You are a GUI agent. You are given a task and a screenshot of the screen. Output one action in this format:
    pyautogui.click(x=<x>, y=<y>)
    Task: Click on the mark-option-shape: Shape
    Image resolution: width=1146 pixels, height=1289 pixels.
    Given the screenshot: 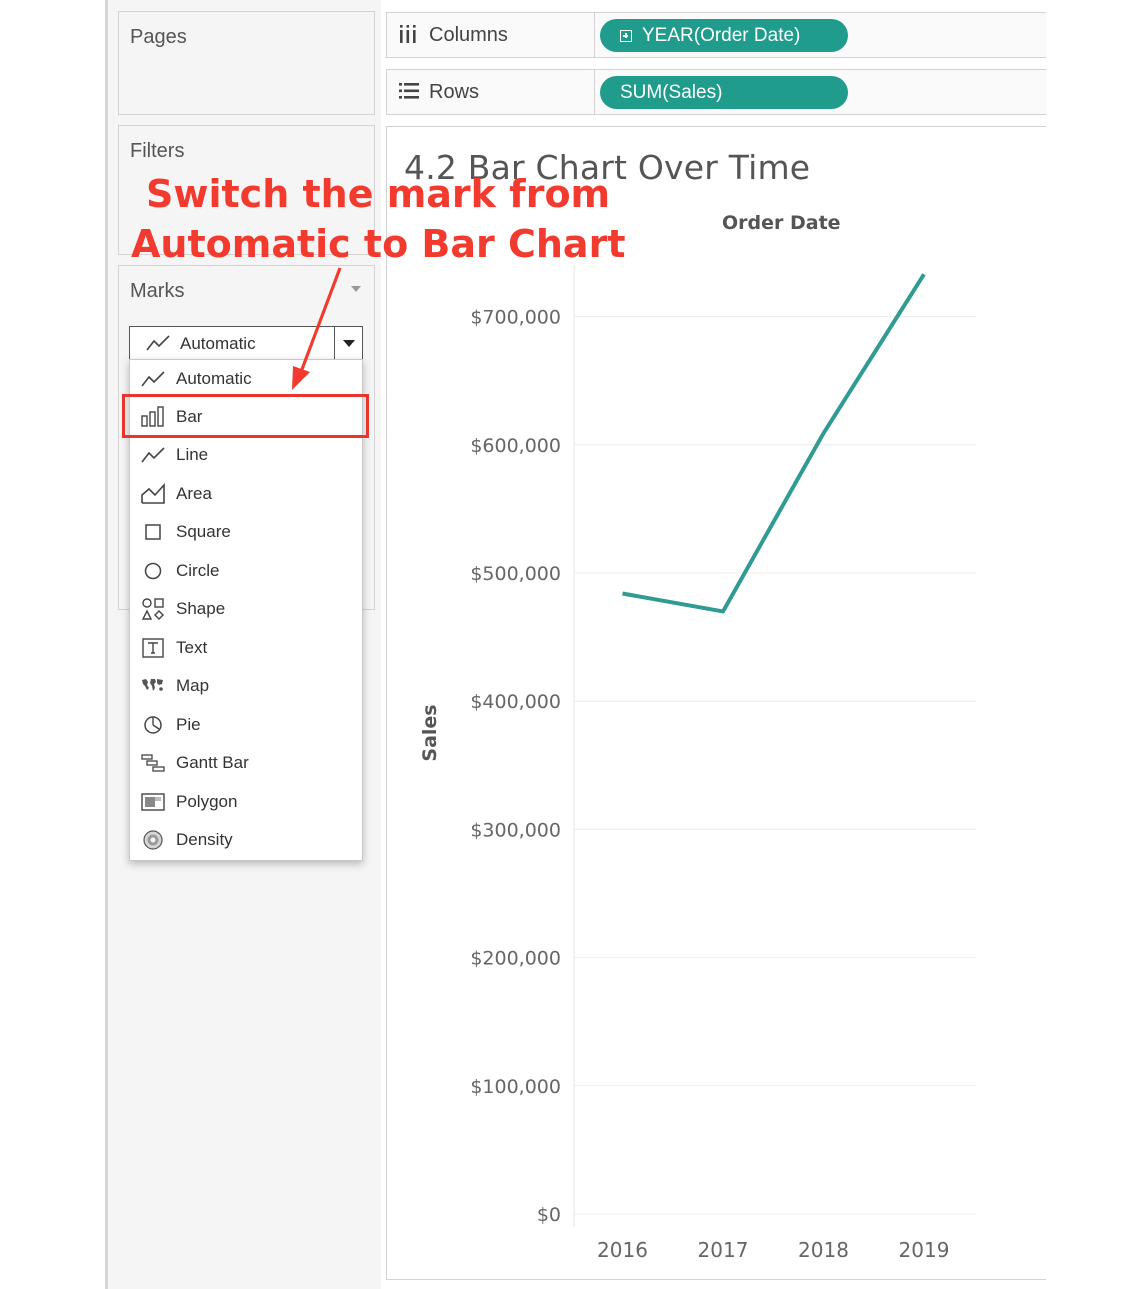 What is the action you would take?
    pyautogui.click(x=246, y=609)
    